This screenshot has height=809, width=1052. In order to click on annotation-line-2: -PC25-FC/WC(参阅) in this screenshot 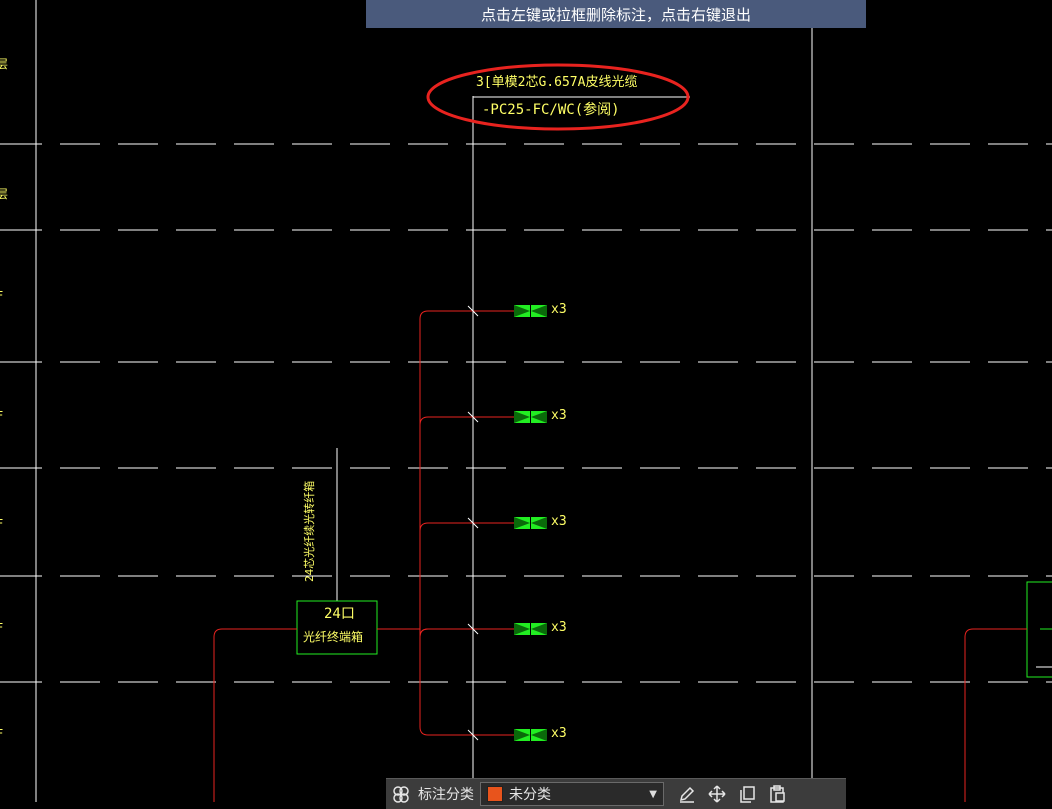, I will do `click(551, 110)`.